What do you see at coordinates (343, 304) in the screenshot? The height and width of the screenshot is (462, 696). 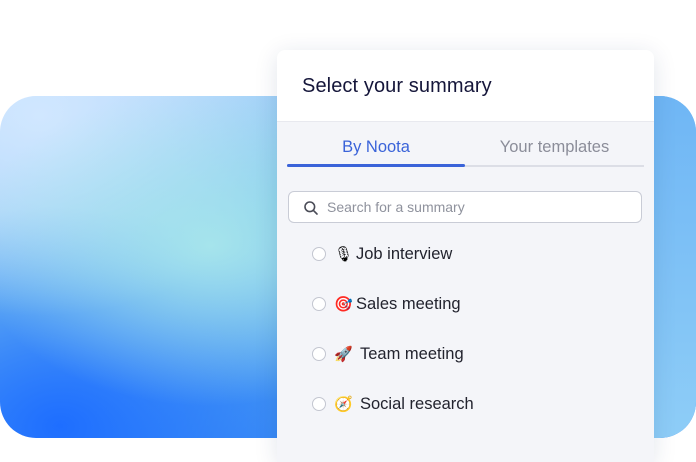 I see `target-icon: 🎯` at bounding box center [343, 304].